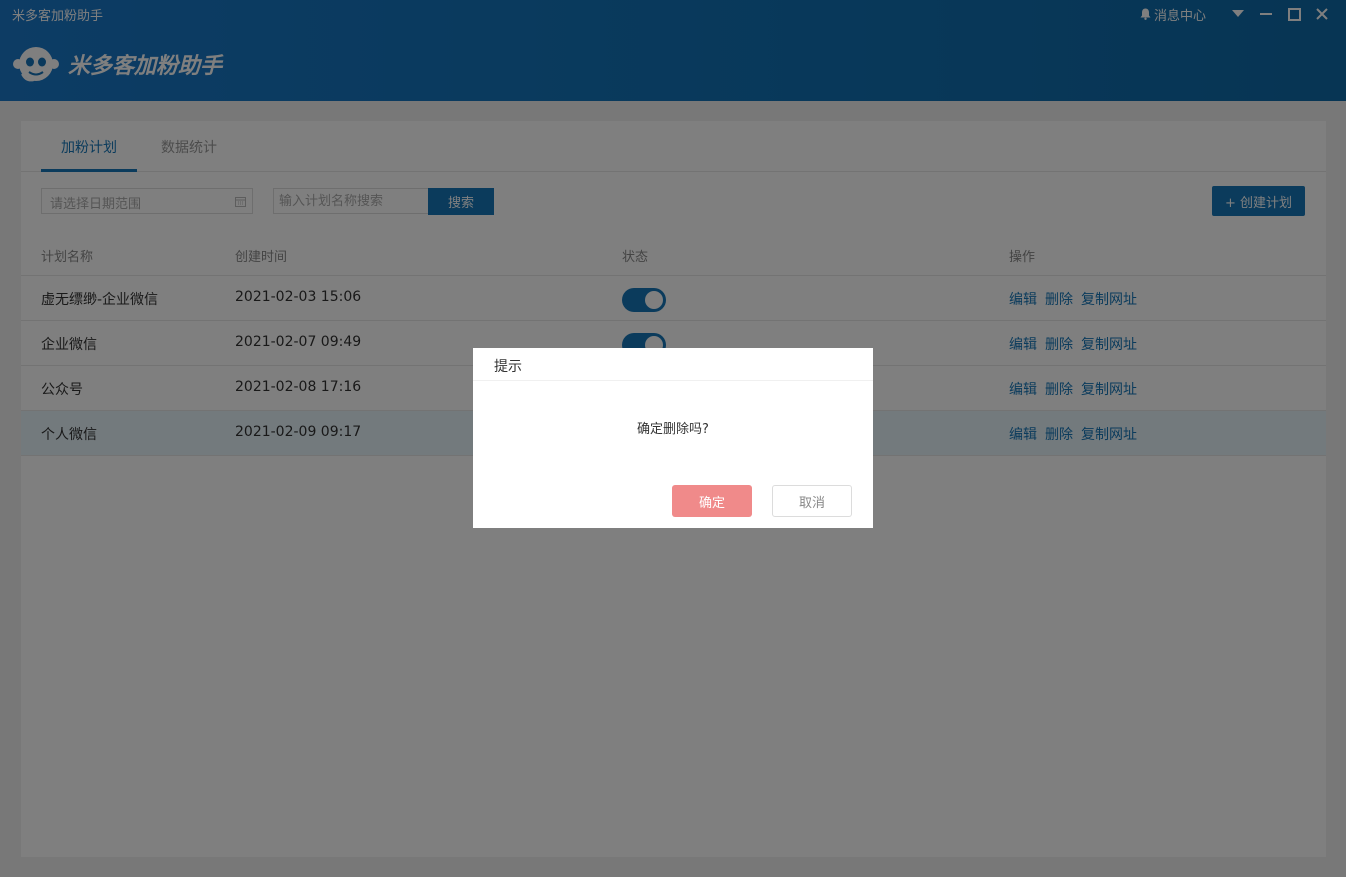 This screenshot has width=1346, height=877. Describe the element at coordinates (673, 380) in the screenshot. I see `dialog-divider` at that location.